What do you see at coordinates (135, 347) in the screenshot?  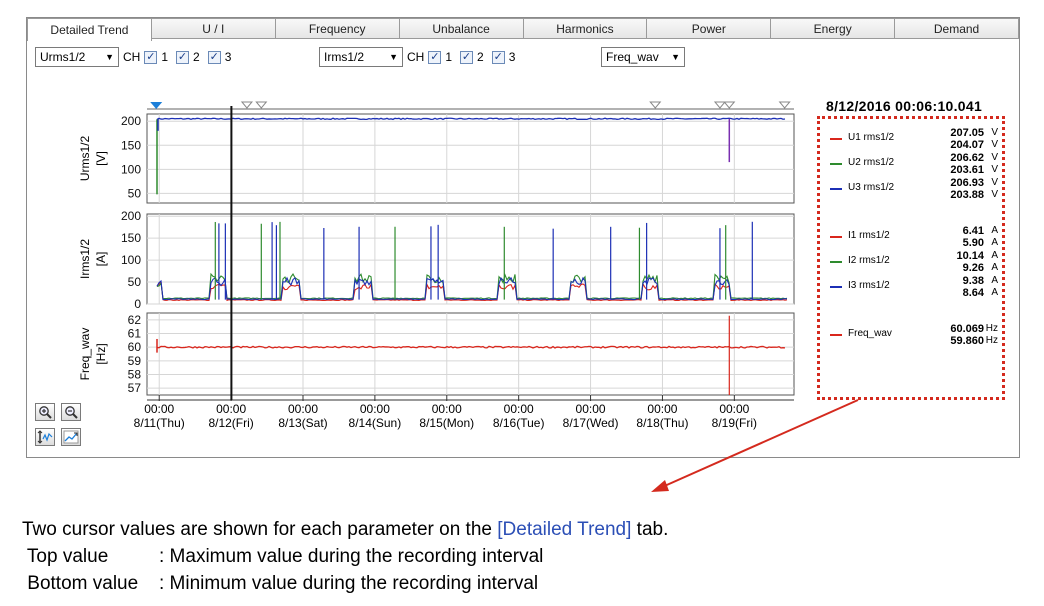 I see `y-tick-label: 60` at bounding box center [135, 347].